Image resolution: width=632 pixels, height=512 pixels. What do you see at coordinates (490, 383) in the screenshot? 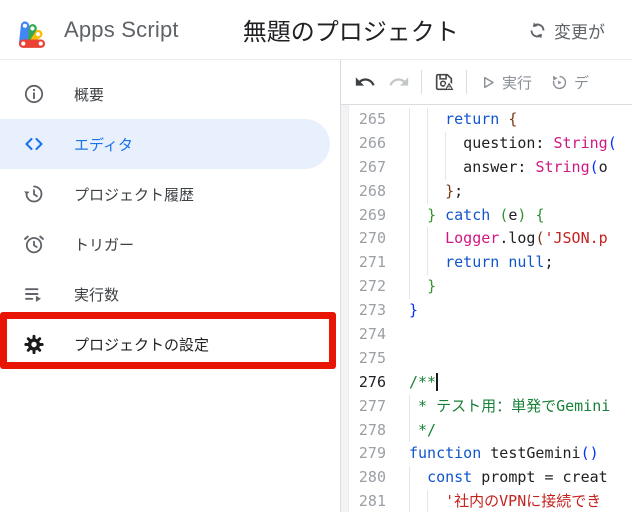
I see `code-line: 276 /**` at bounding box center [490, 383].